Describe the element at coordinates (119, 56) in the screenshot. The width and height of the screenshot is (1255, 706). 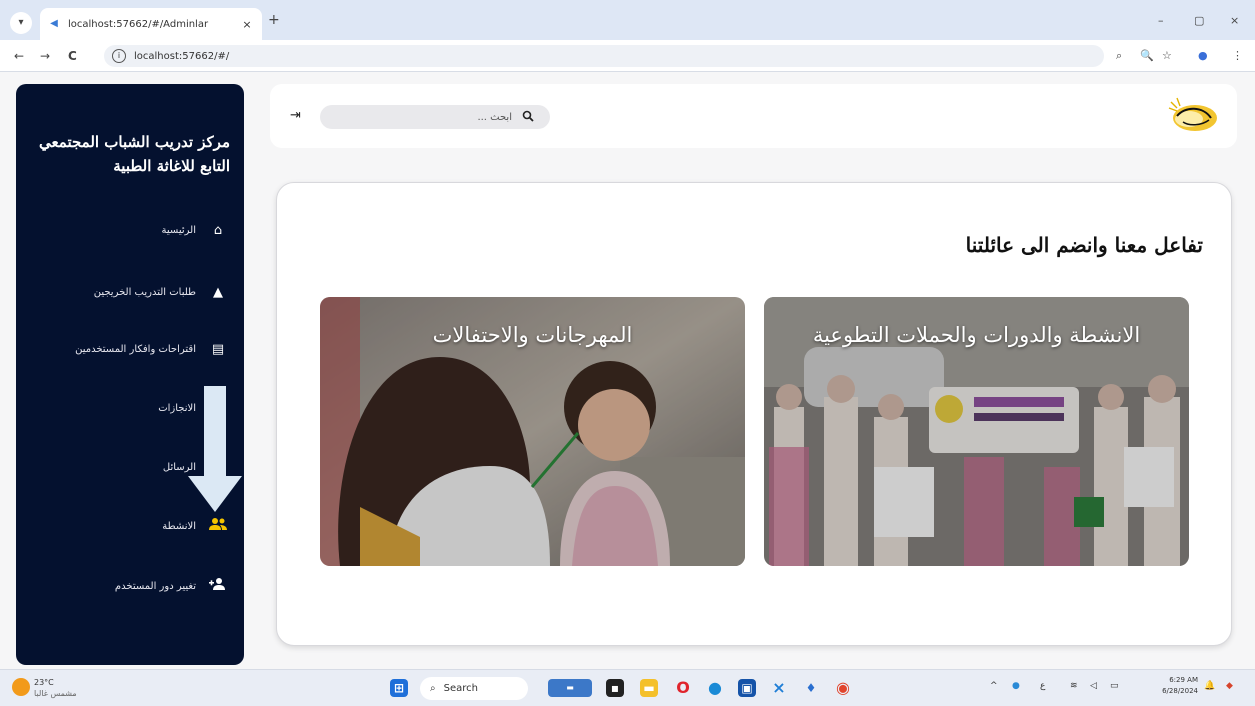
I see `site-info-icon: i` at that location.